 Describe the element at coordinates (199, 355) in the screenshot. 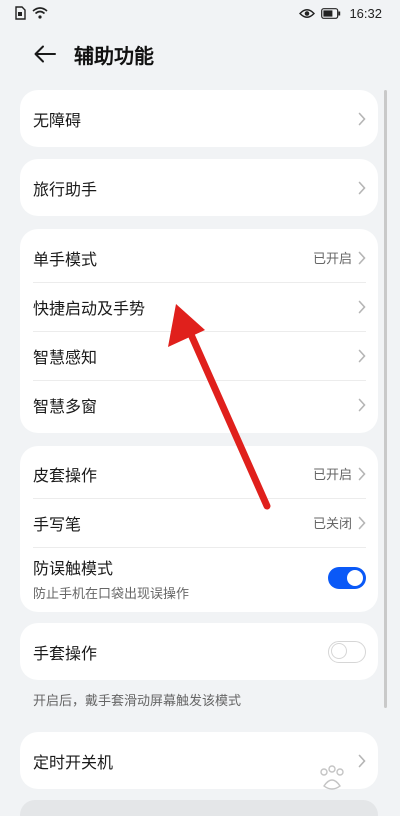

I see `row-smart-perception: 智慧感知` at that location.